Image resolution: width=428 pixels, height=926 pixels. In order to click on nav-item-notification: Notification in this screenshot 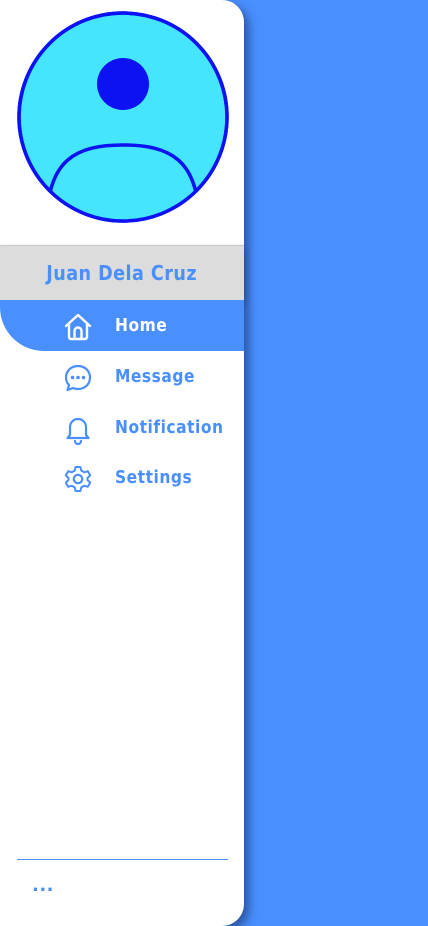, I will do `click(122, 428)`.